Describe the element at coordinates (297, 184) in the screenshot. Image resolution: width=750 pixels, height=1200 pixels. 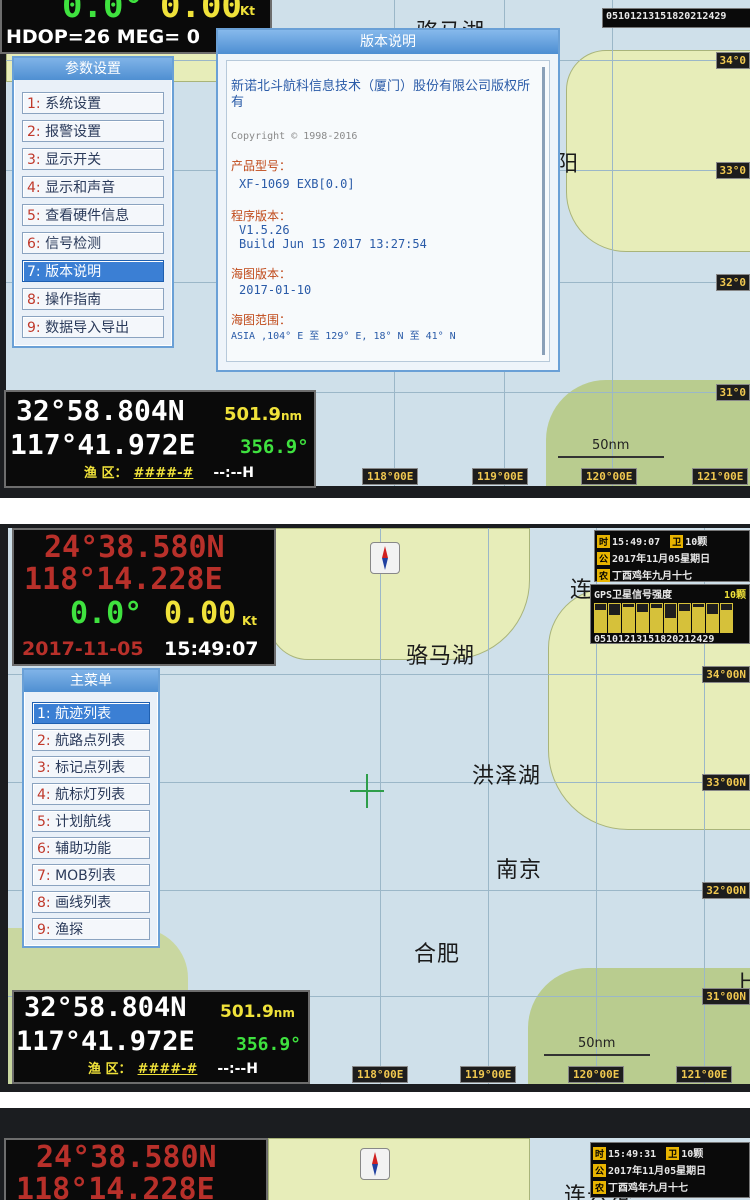
I see `model-value: XF-1069 EXB[0.0]` at that location.